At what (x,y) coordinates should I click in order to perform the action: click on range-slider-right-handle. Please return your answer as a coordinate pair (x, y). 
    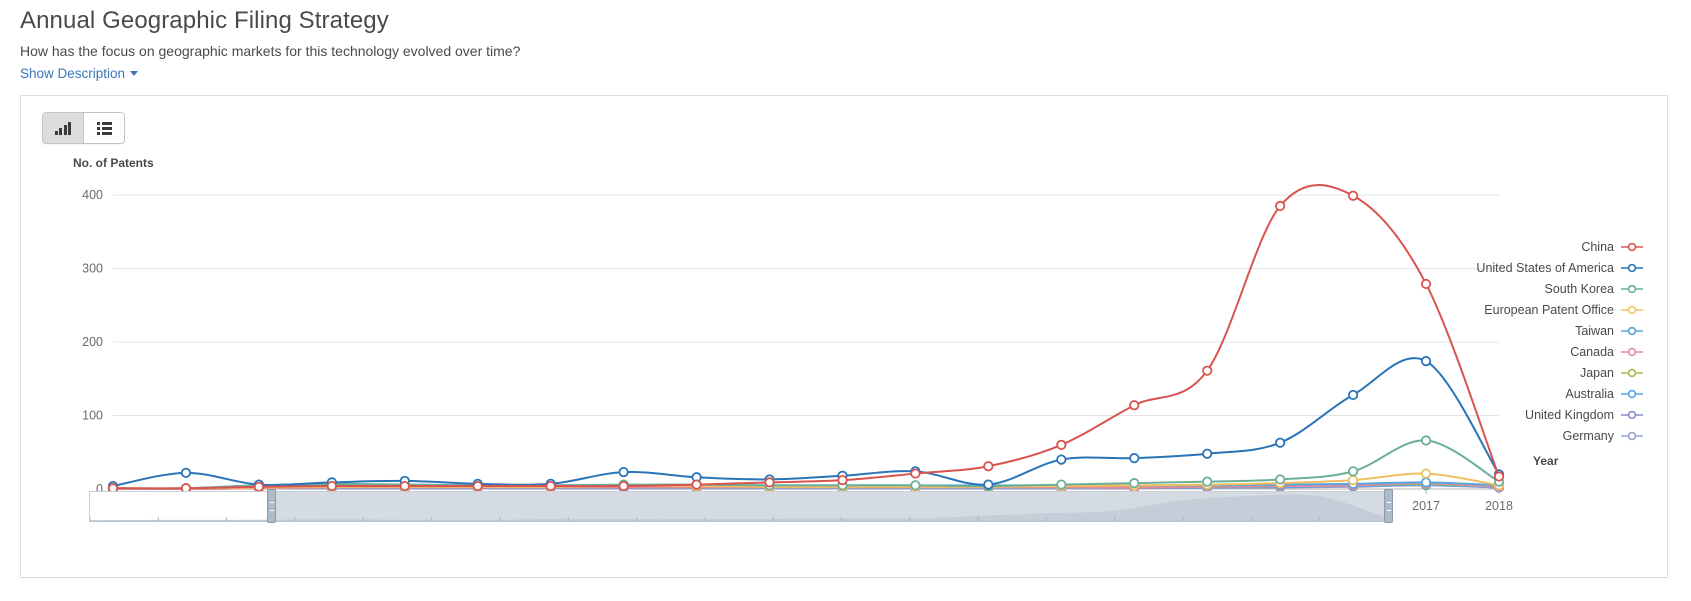
    Looking at the image, I should click on (1388, 506).